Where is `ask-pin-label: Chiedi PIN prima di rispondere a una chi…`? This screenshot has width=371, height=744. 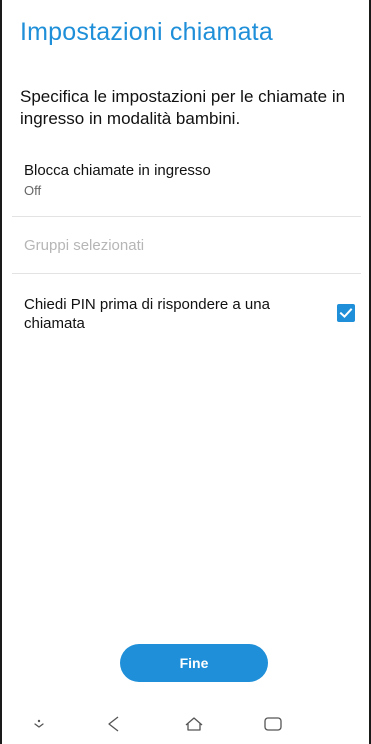 ask-pin-label: Chiedi PIN prima di rispondere a una chi… is located at coordinates (147, 314).